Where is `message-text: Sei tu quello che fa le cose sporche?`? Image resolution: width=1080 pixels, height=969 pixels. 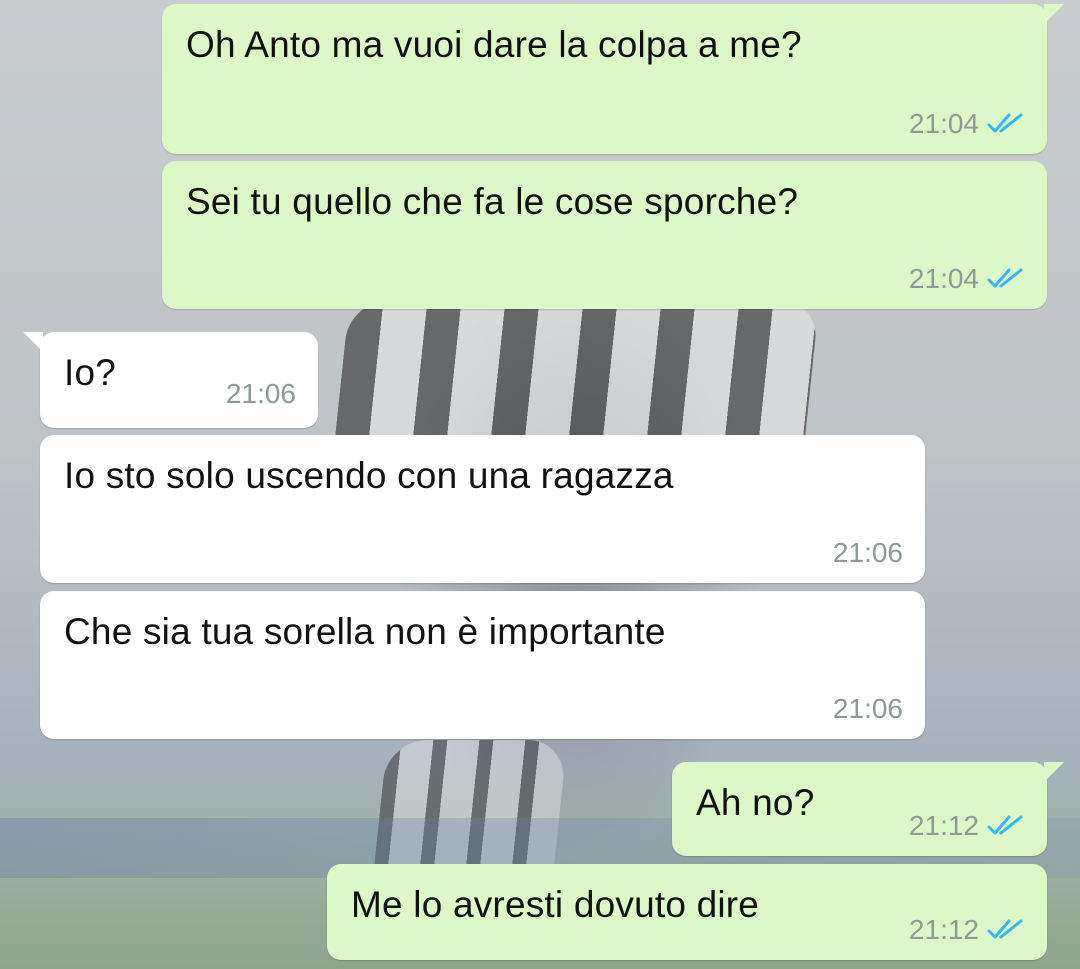
message-text: Sei tu quello che fa le cose sporche? is located at coordinates (492, 201).